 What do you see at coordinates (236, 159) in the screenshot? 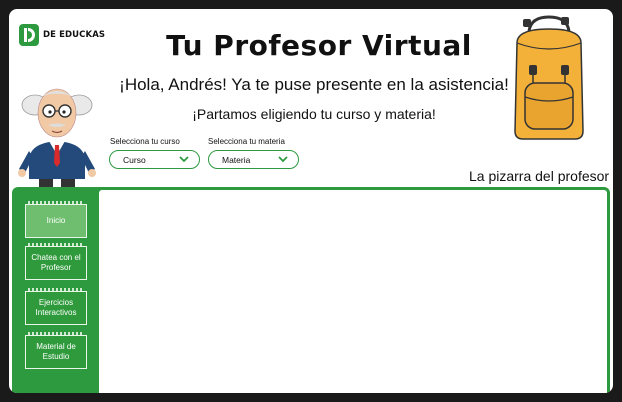
I see `subject-value: Materia` at bounding box center [236, 159].